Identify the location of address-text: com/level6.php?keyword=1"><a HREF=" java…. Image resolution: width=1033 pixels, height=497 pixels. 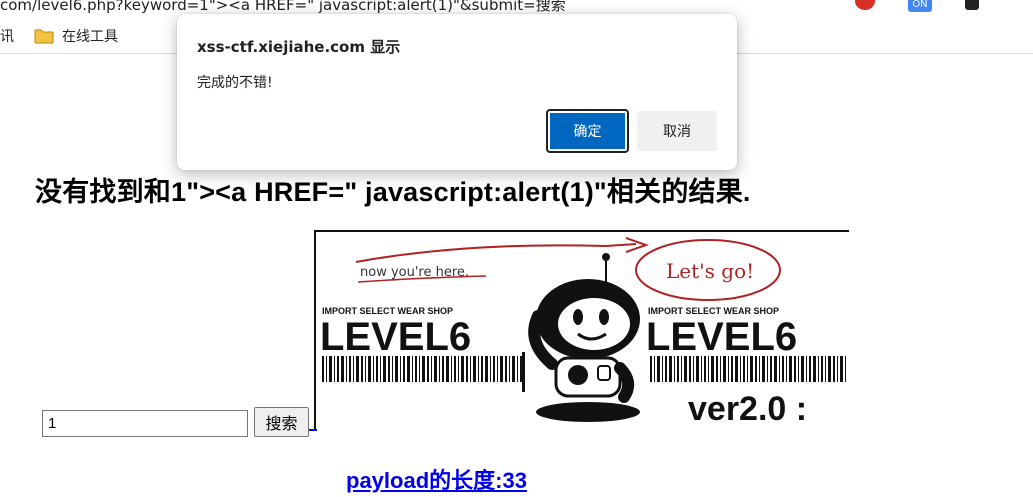
(283, 7).